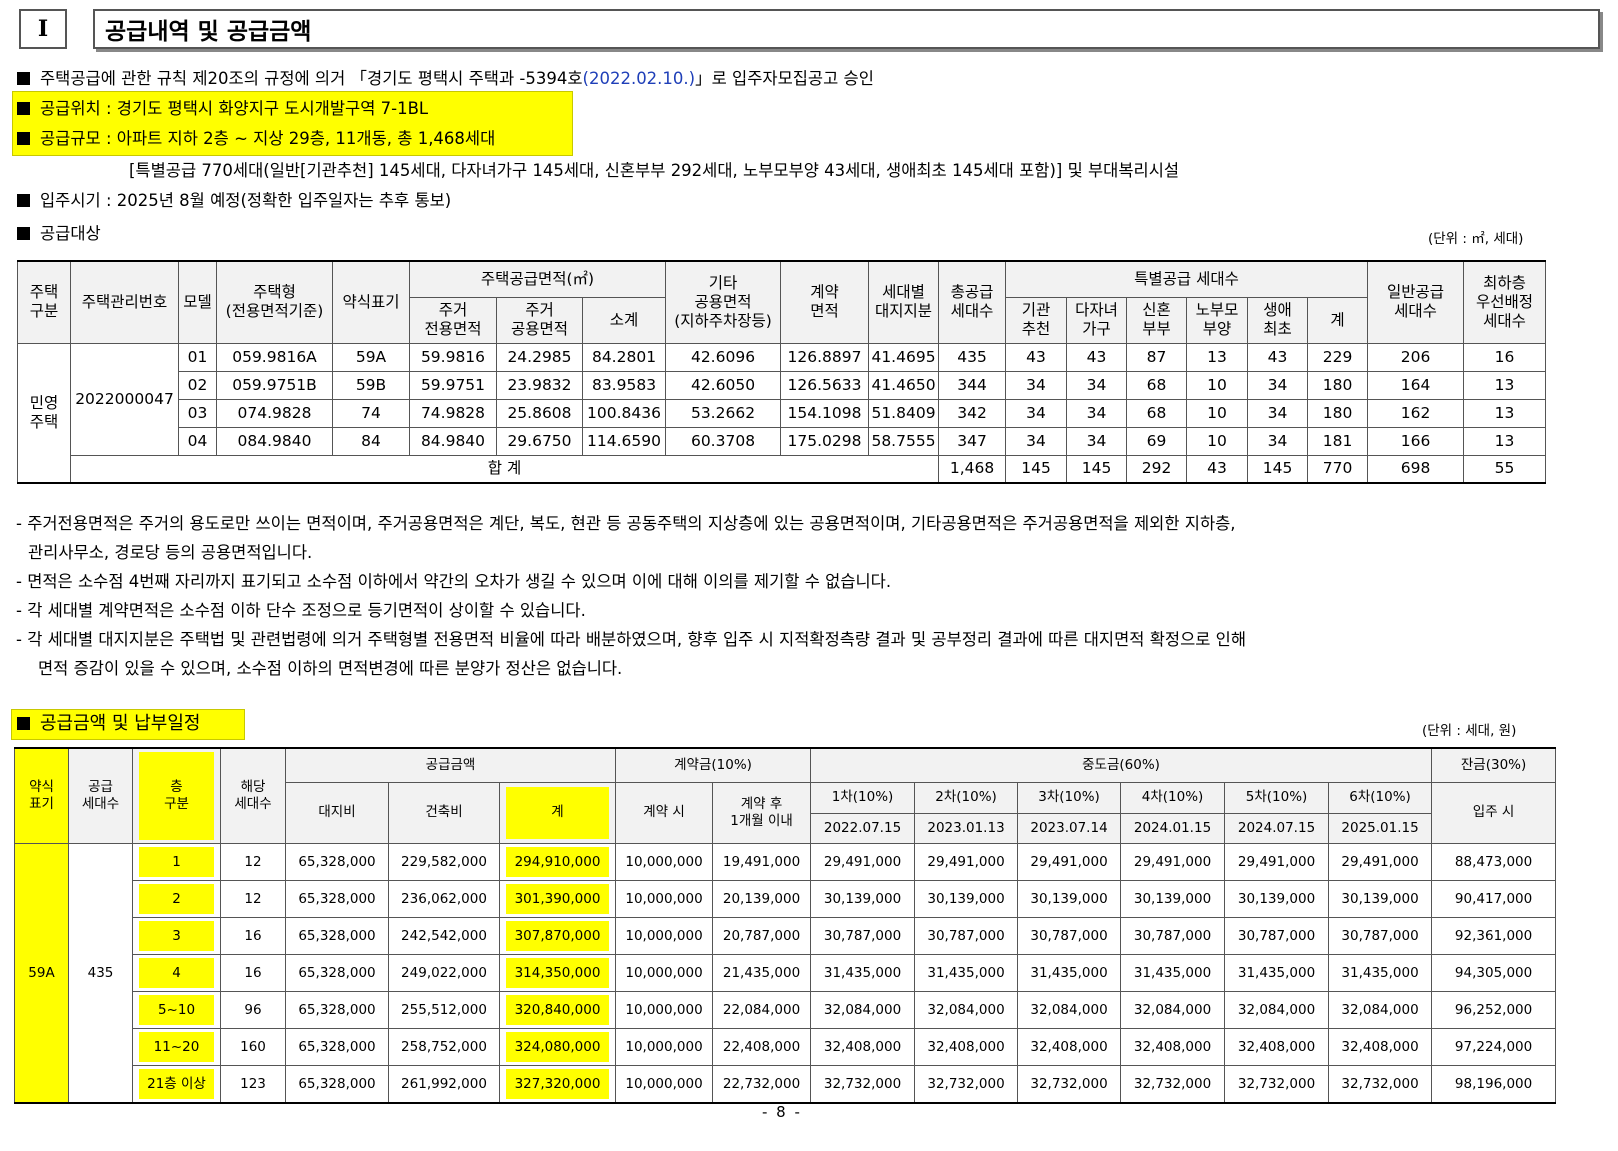  What do you see at coordinates (972, 302) in the screenshot?
I see `header-text: 총공급 세대수` at bounding box center [972, 302].